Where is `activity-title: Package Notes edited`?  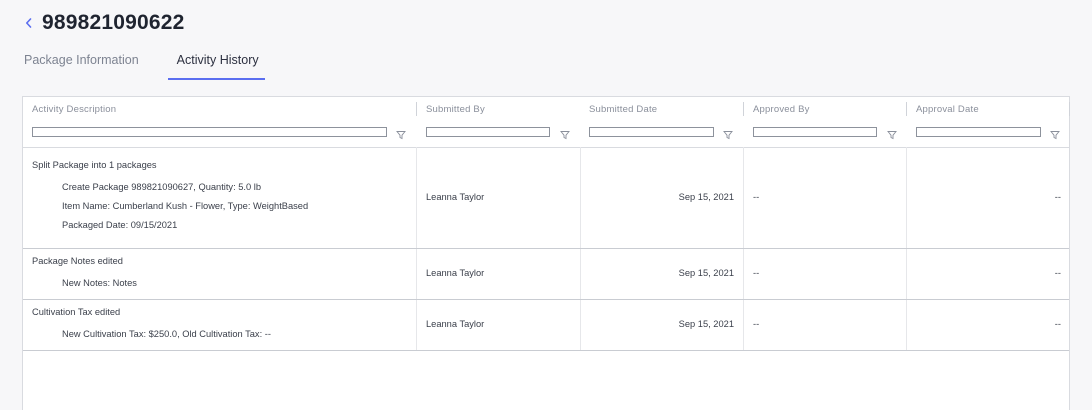 activity-title: Package Notes edited is located at coordinates (77, 261).